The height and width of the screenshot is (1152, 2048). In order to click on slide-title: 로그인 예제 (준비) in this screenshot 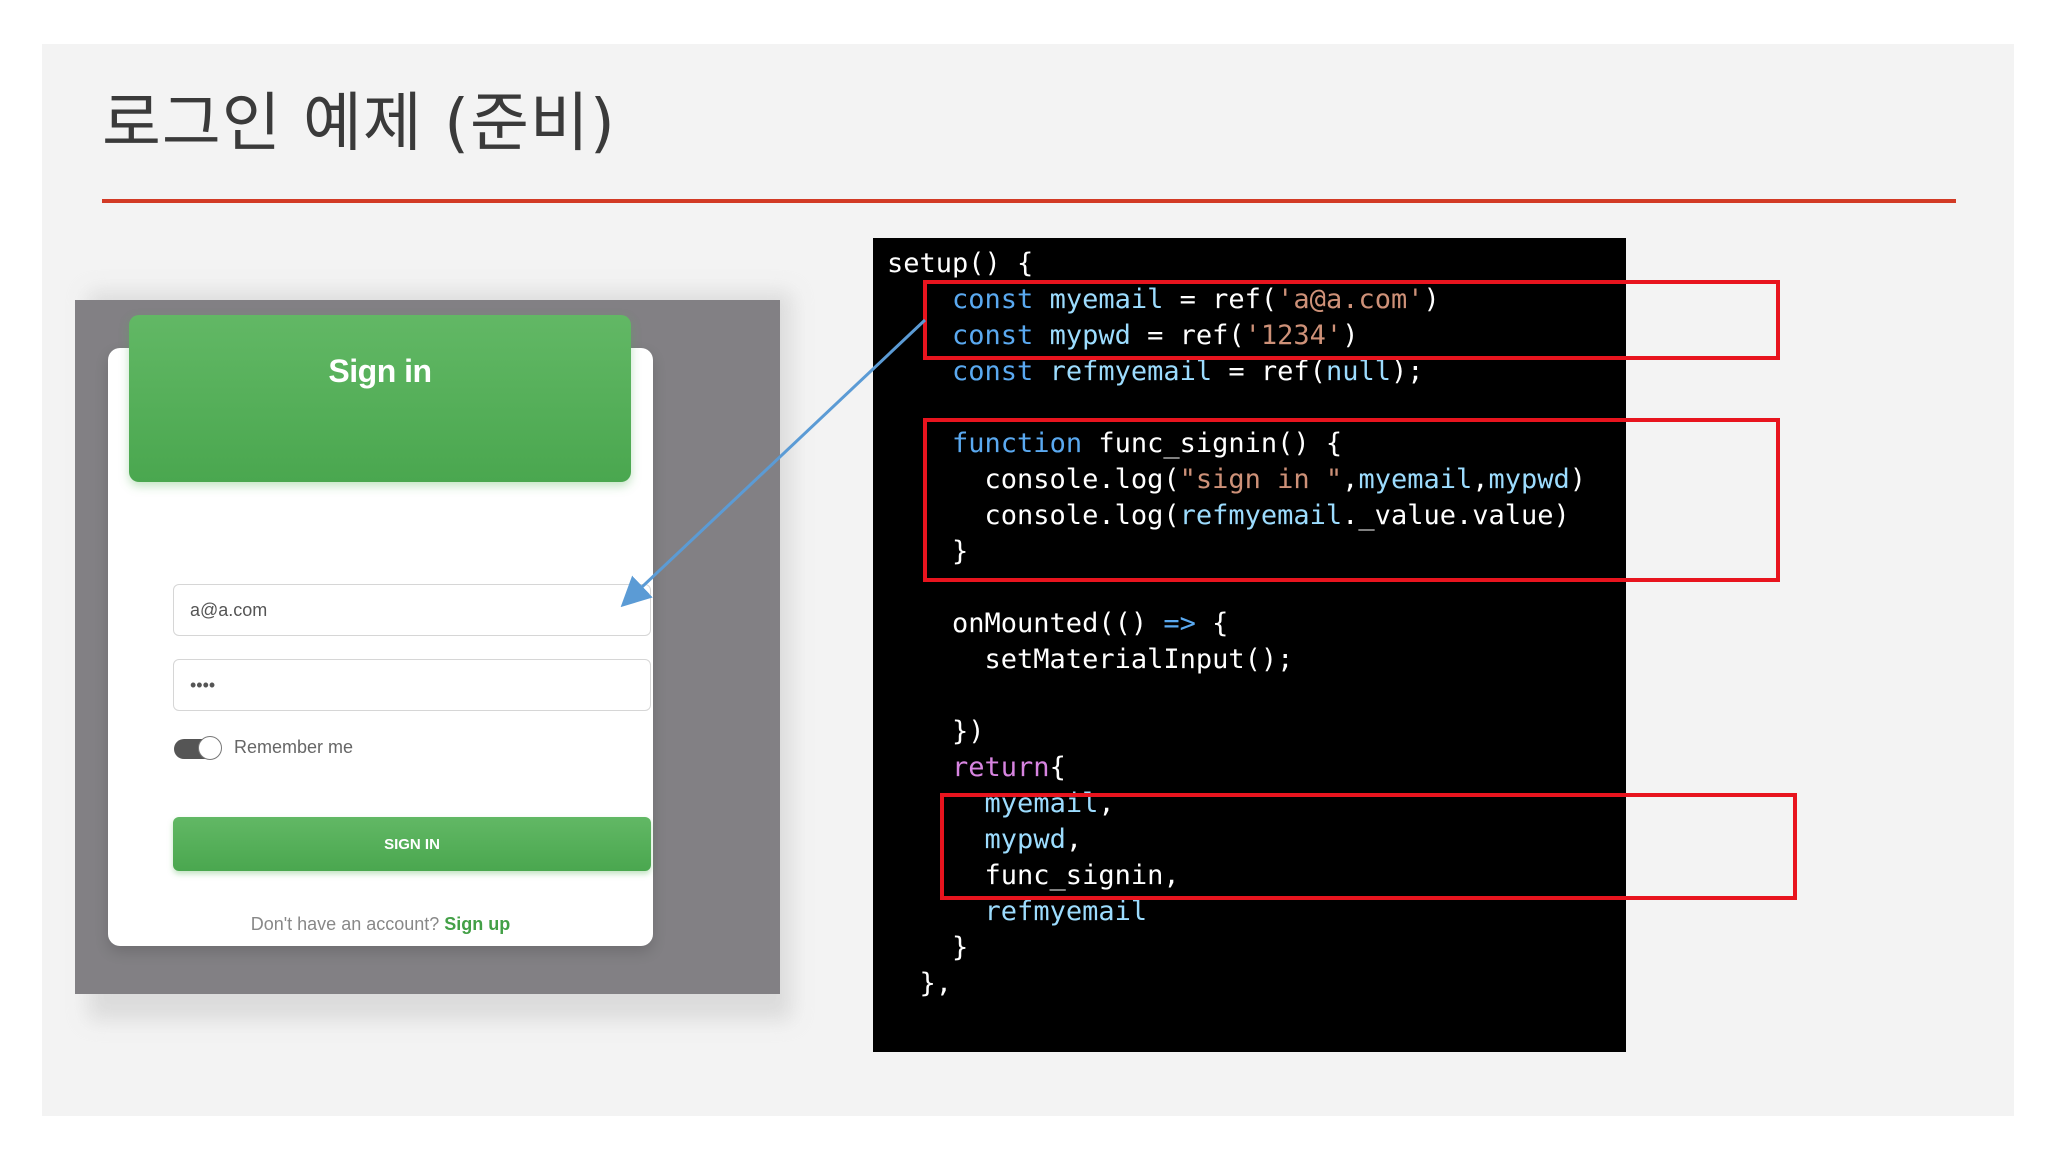, I will do `click(359, 124)`.